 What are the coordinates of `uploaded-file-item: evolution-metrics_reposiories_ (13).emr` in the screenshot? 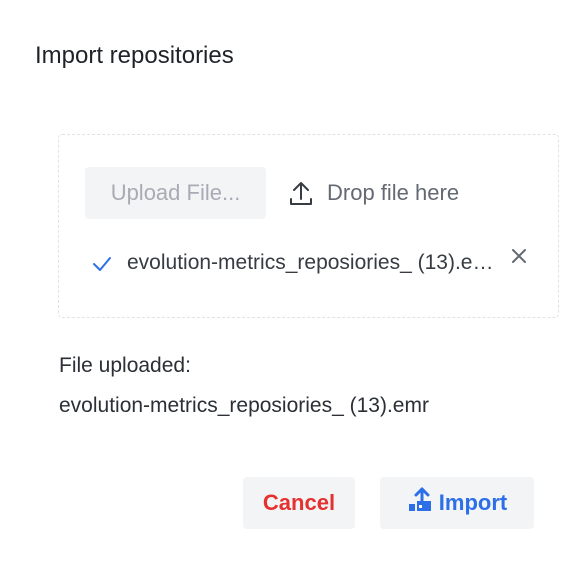 It's located at (311, 263).